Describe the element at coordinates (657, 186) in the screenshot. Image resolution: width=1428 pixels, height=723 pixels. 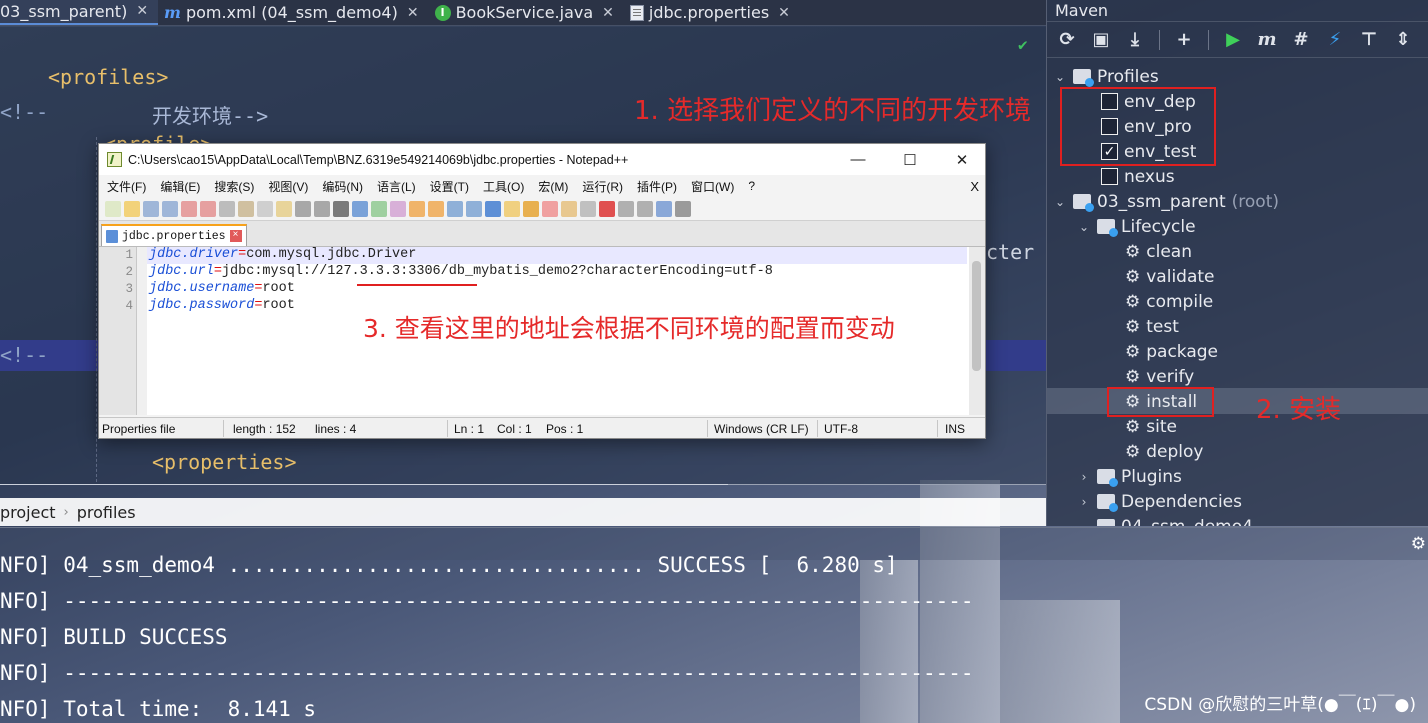
I see `menu-plugins: 插件(P)` at that location.